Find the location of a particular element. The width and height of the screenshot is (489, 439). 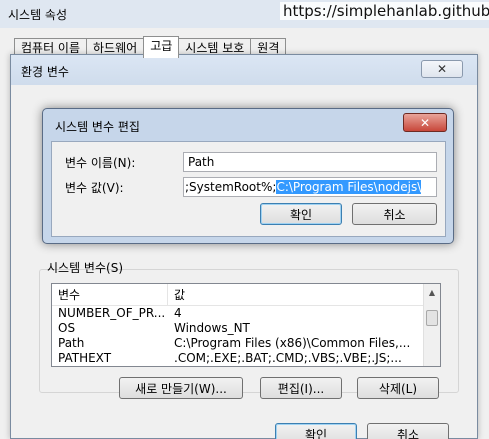

column-header-variable: 변수 is located at coordinates (110, 294).